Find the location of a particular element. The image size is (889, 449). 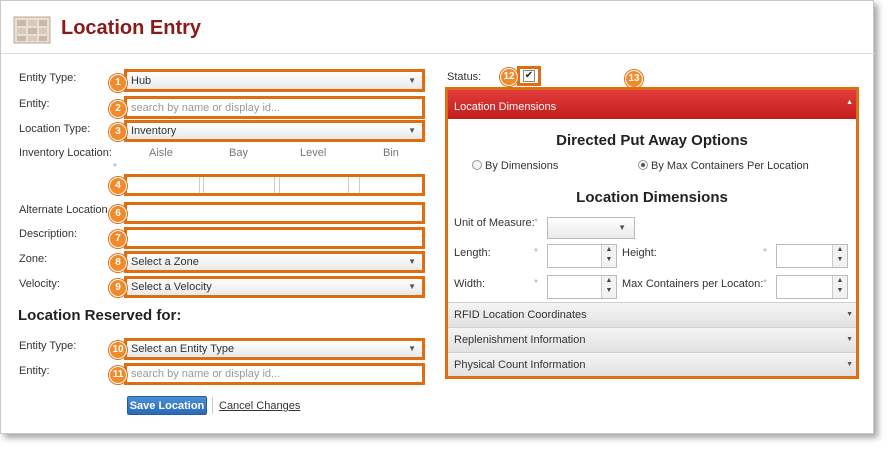

callout-badge-3: 3 is located at coordinates (118, 132).